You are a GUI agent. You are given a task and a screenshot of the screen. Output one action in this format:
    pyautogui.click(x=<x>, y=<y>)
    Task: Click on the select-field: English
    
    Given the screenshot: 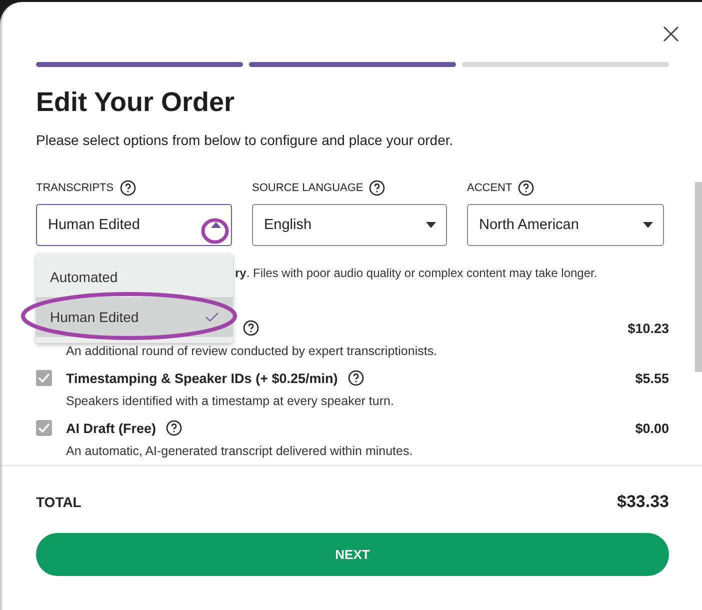 What is the action you would take?
    pyautogui.click(x=349, y=225)
    